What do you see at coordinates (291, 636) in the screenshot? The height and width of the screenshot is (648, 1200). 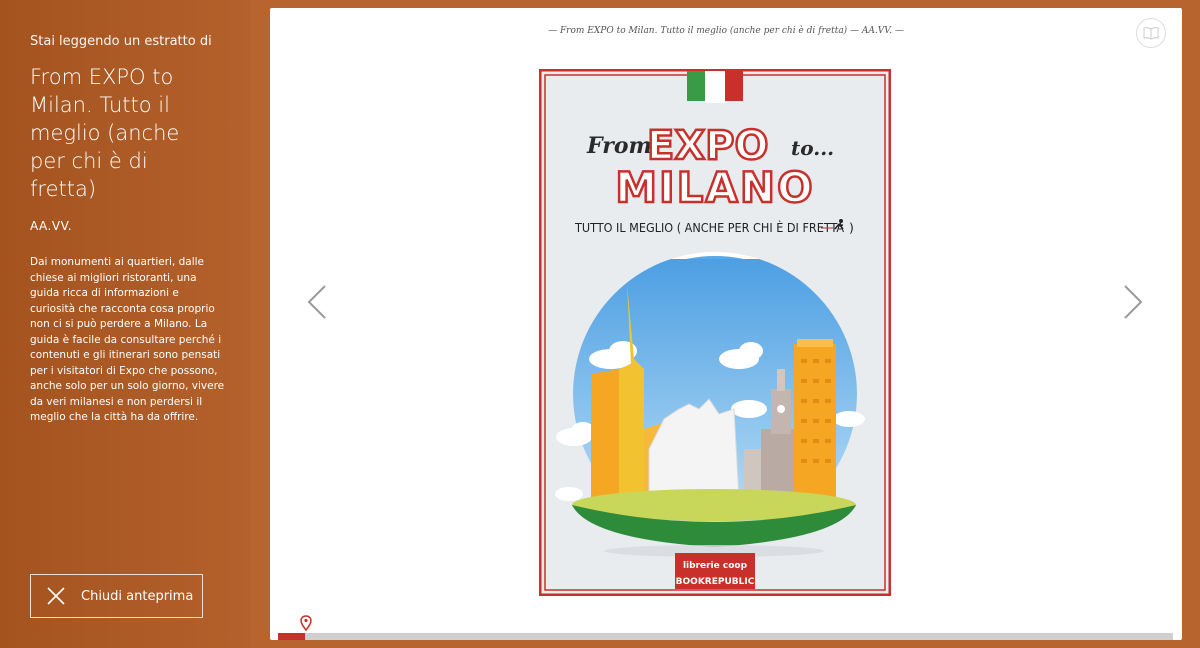 I see `reading-progress-fill` at bounding box center [291, 636].